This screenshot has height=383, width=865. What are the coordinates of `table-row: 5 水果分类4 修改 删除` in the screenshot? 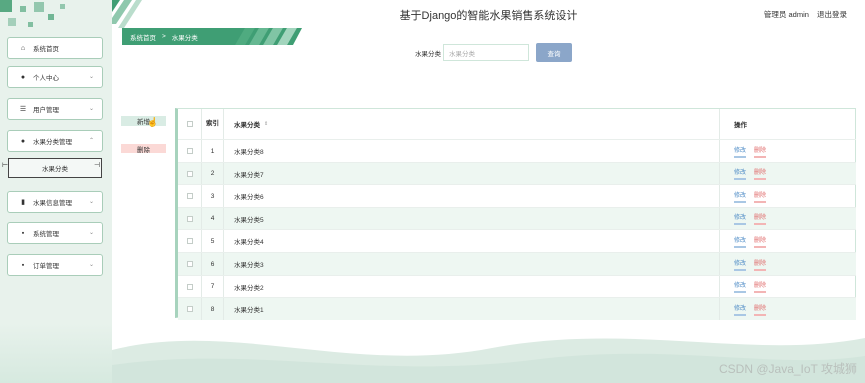 It's located at (517, 241).